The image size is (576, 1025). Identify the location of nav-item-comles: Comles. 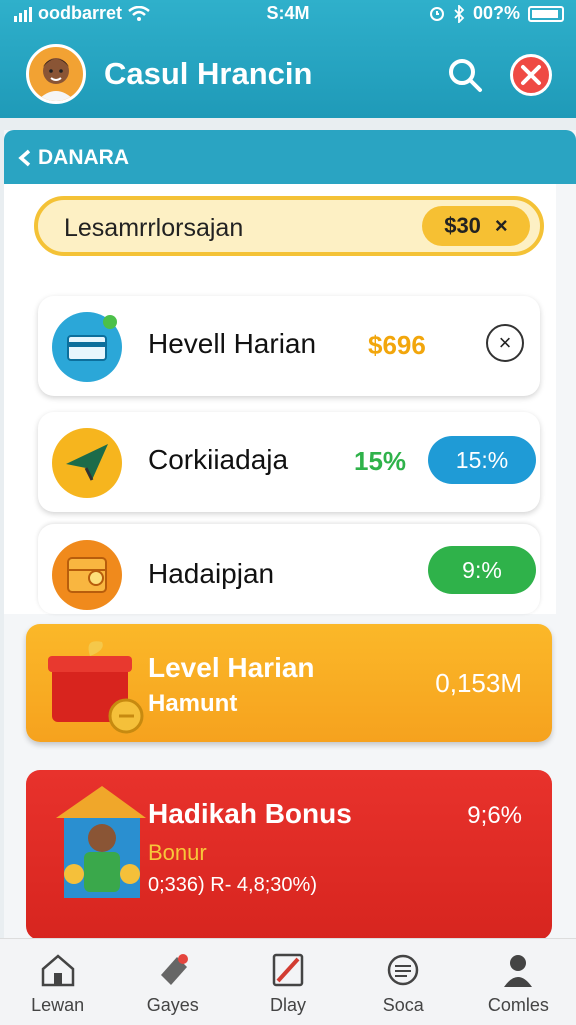
(518, 982).